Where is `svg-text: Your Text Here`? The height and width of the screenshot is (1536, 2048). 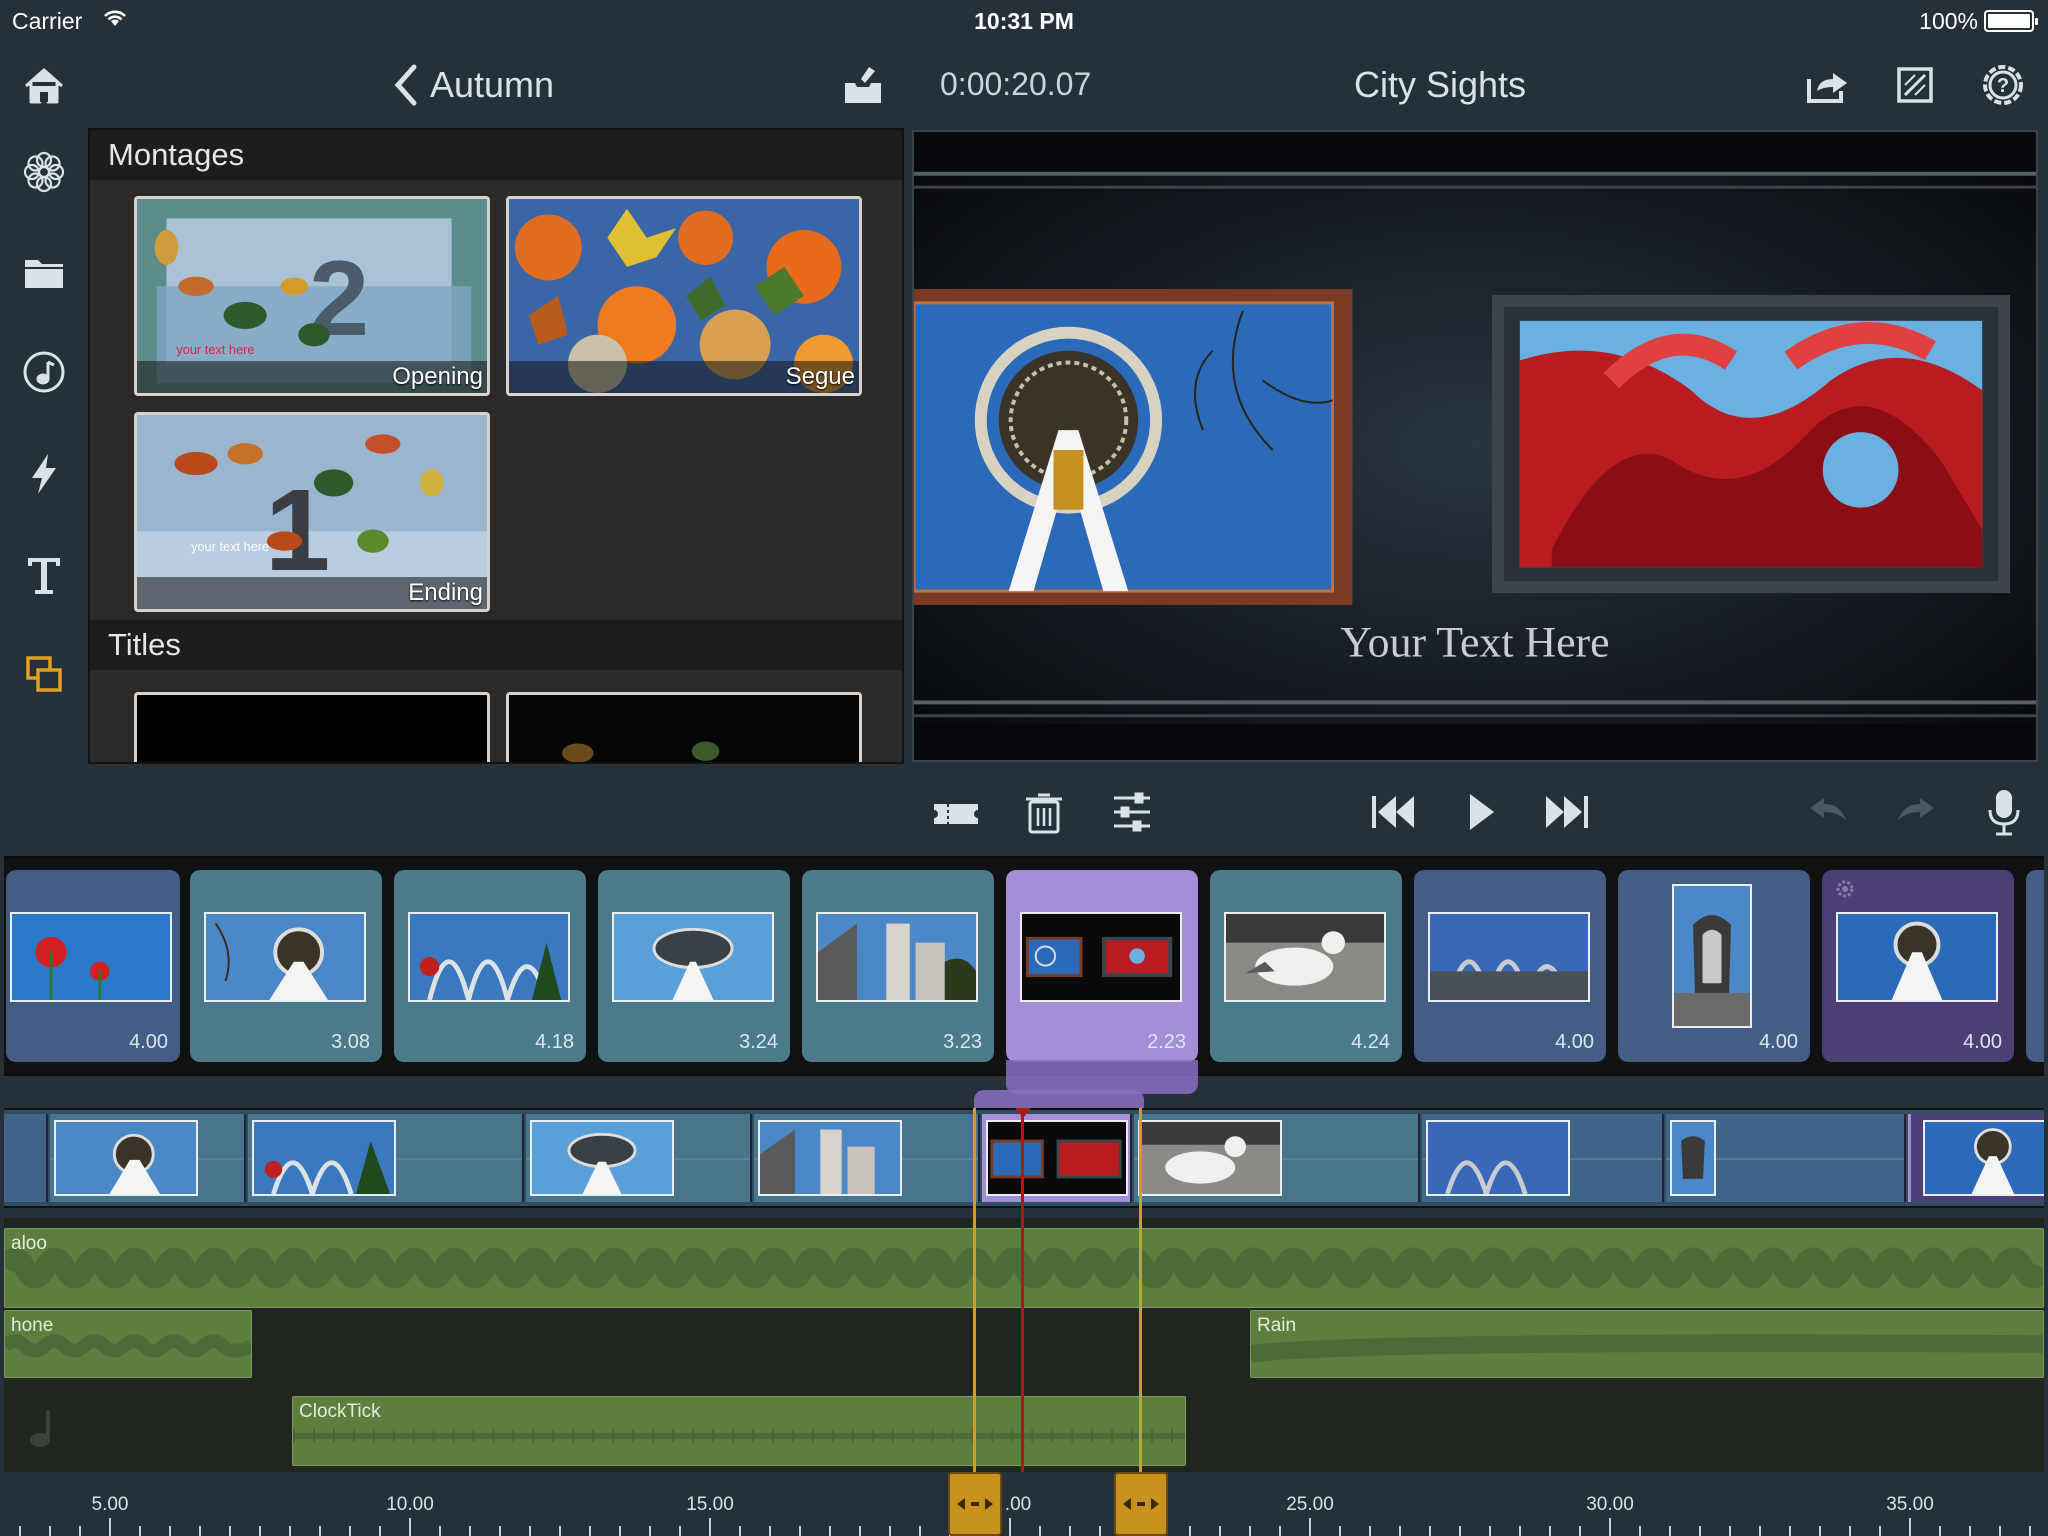
svg-text: Your Text Here is located at coordinates (1474, 643).